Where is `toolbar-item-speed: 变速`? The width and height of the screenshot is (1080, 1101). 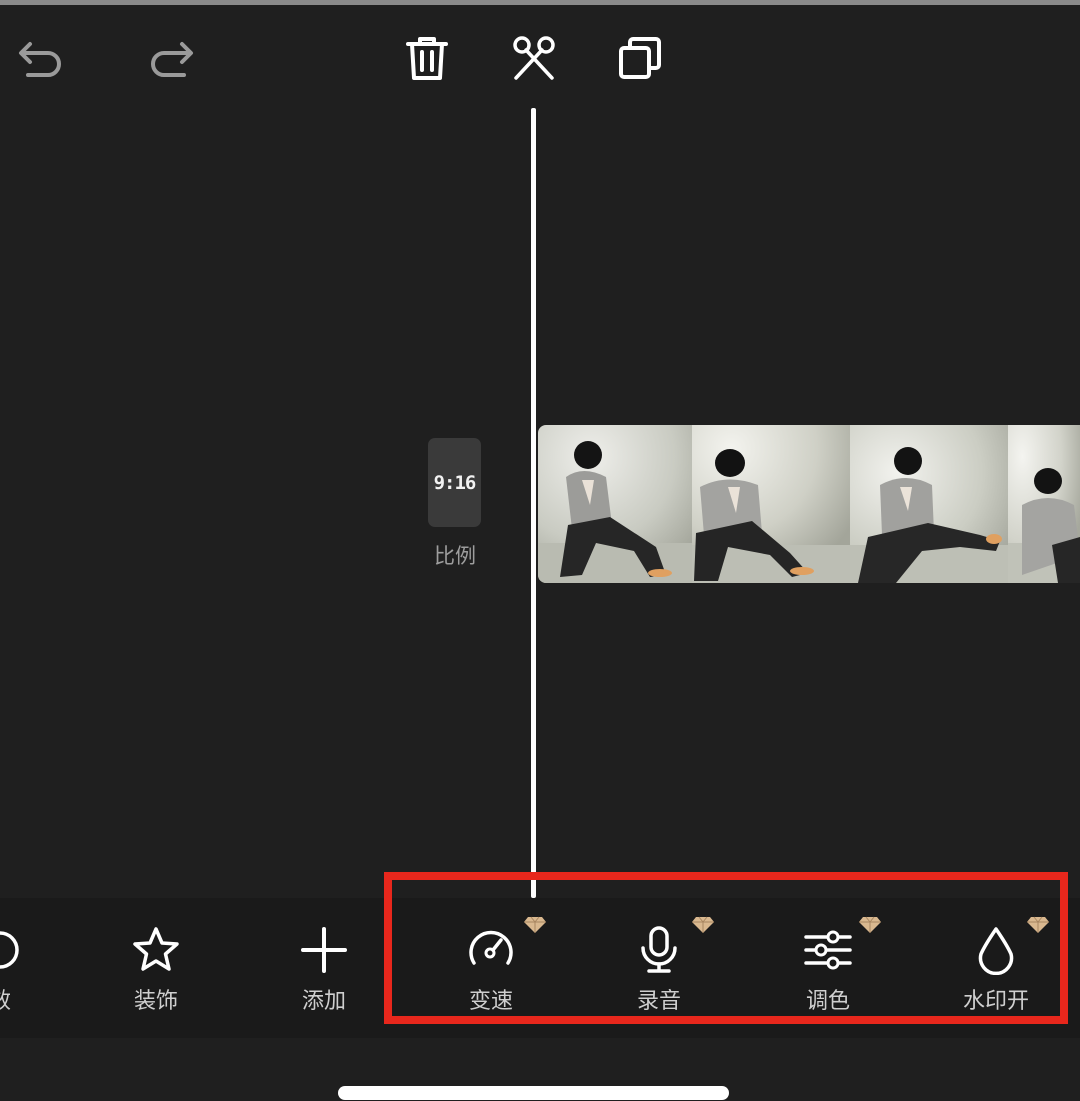 toolbar-item-speed: 变速 is located at coordinates (491, 963).